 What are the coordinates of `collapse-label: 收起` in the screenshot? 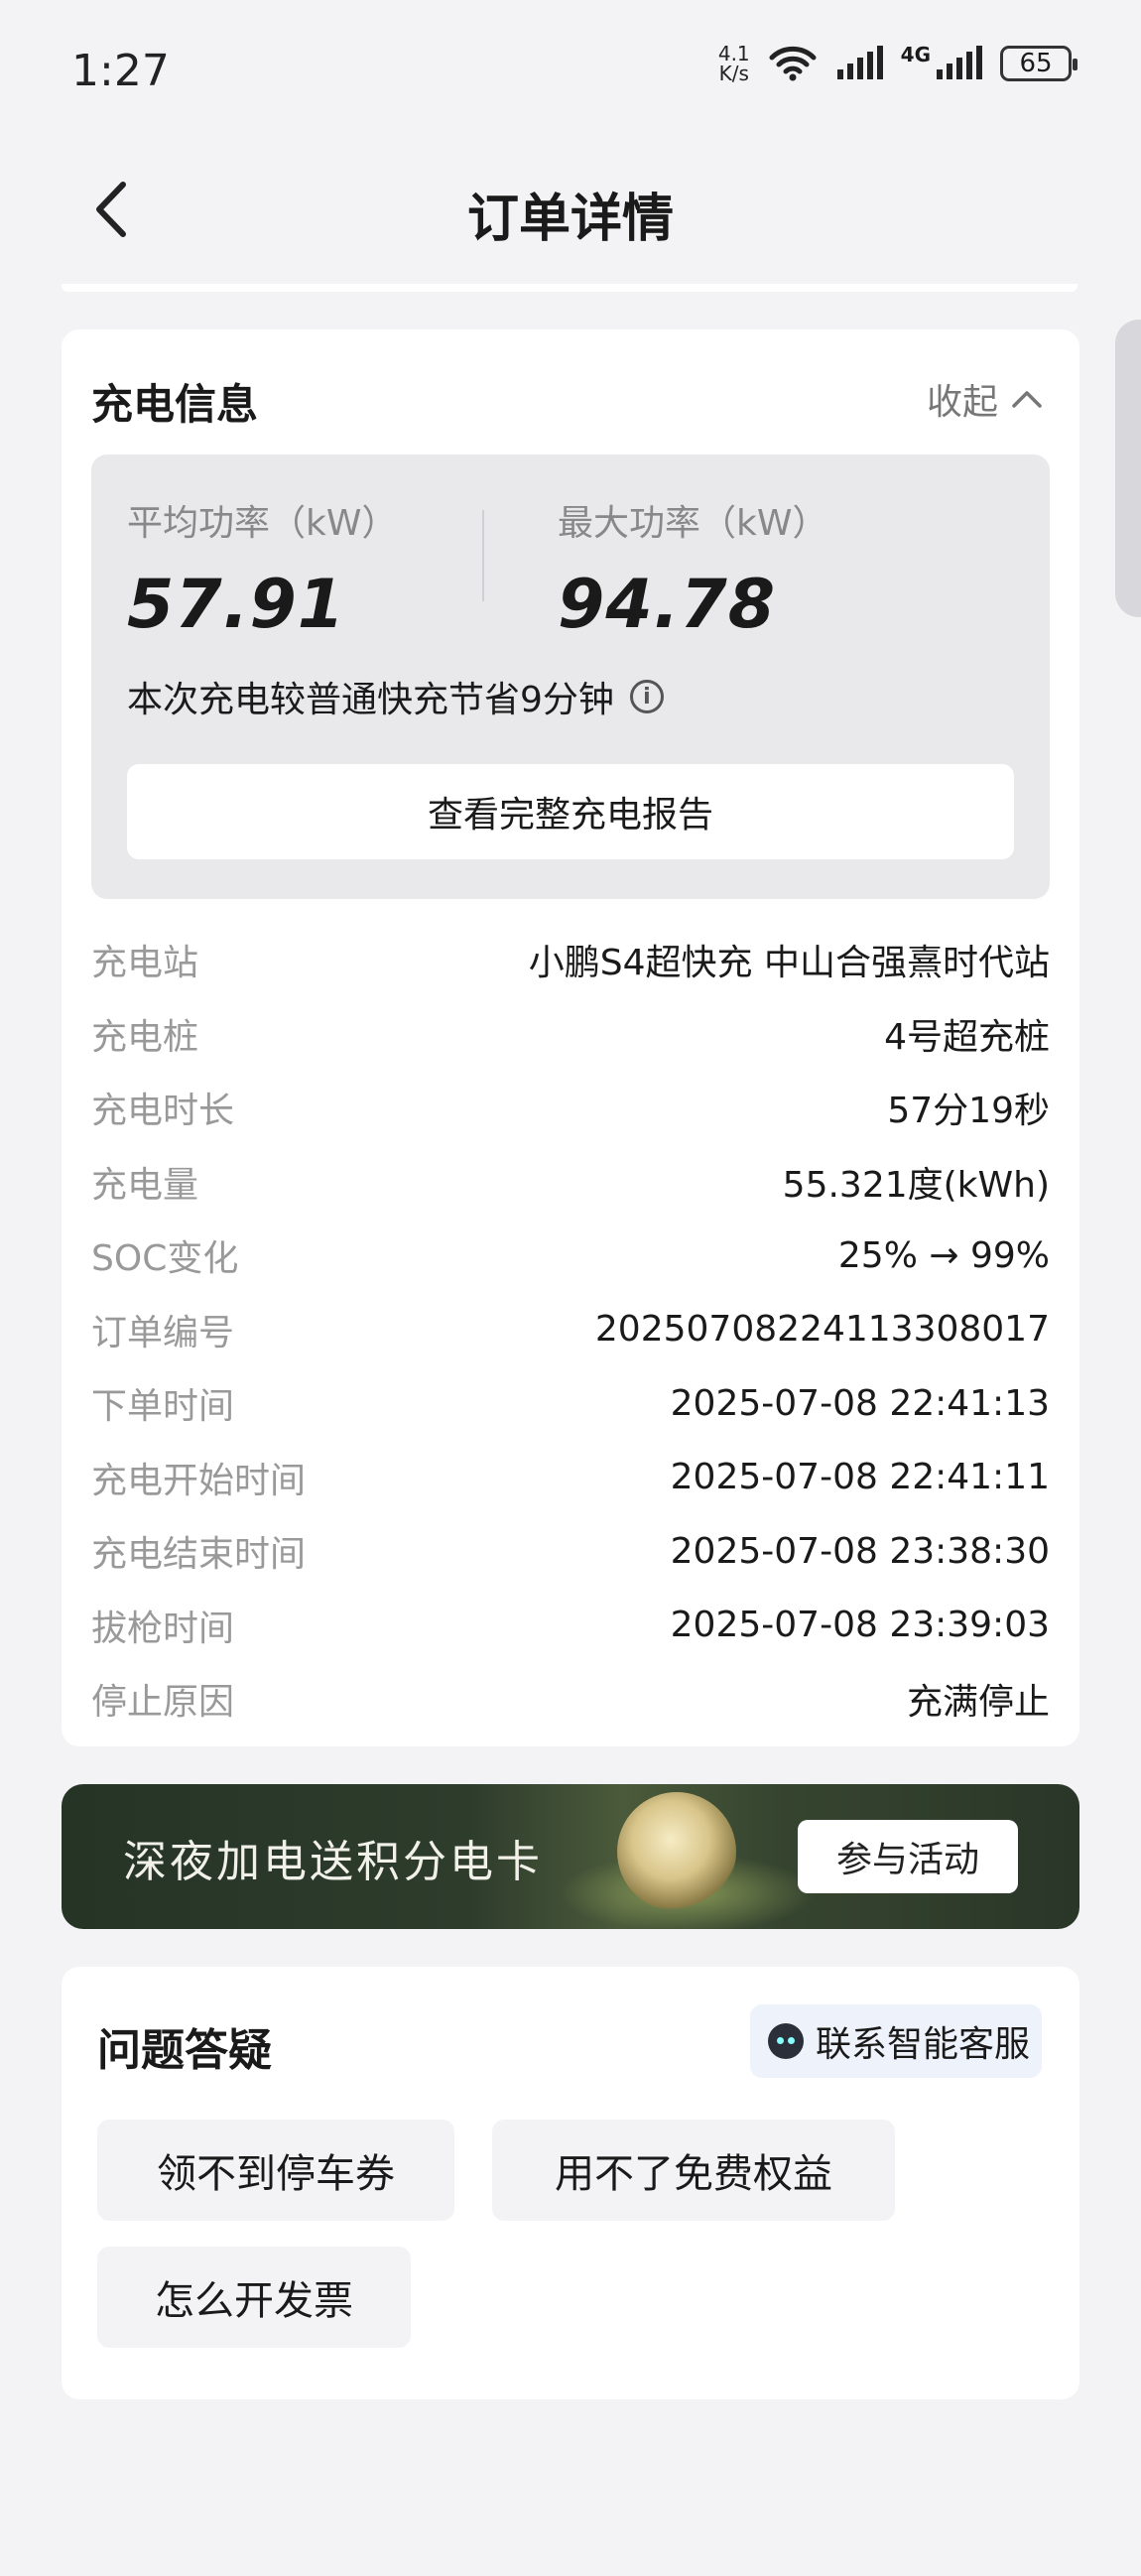 It's located at (962, 403).